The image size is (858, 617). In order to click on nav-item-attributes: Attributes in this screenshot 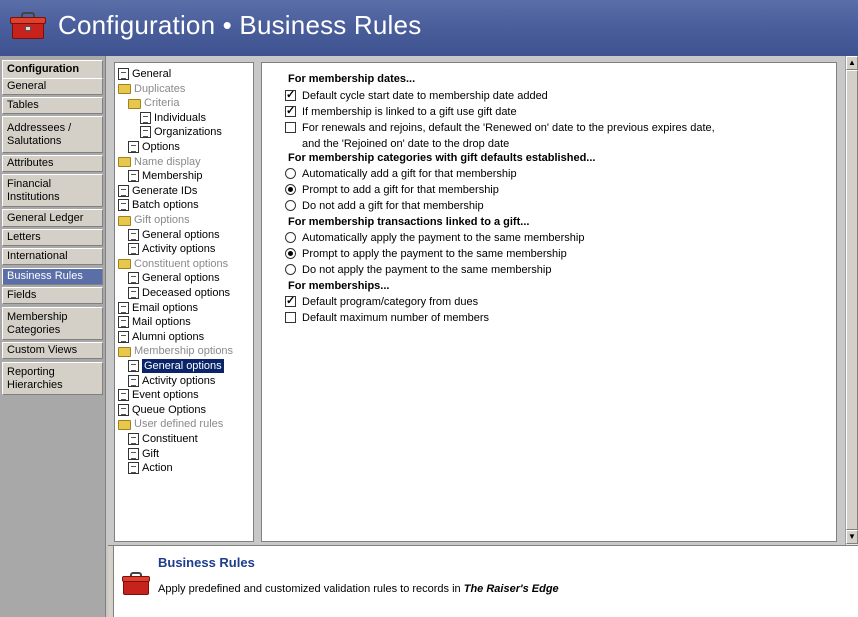, I will do `click(52, 163)`.